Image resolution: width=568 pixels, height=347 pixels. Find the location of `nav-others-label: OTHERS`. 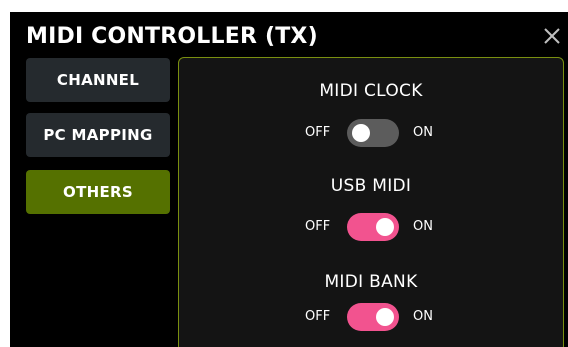

nav-others-label: OTHERS is located at coordinates (98, 192).